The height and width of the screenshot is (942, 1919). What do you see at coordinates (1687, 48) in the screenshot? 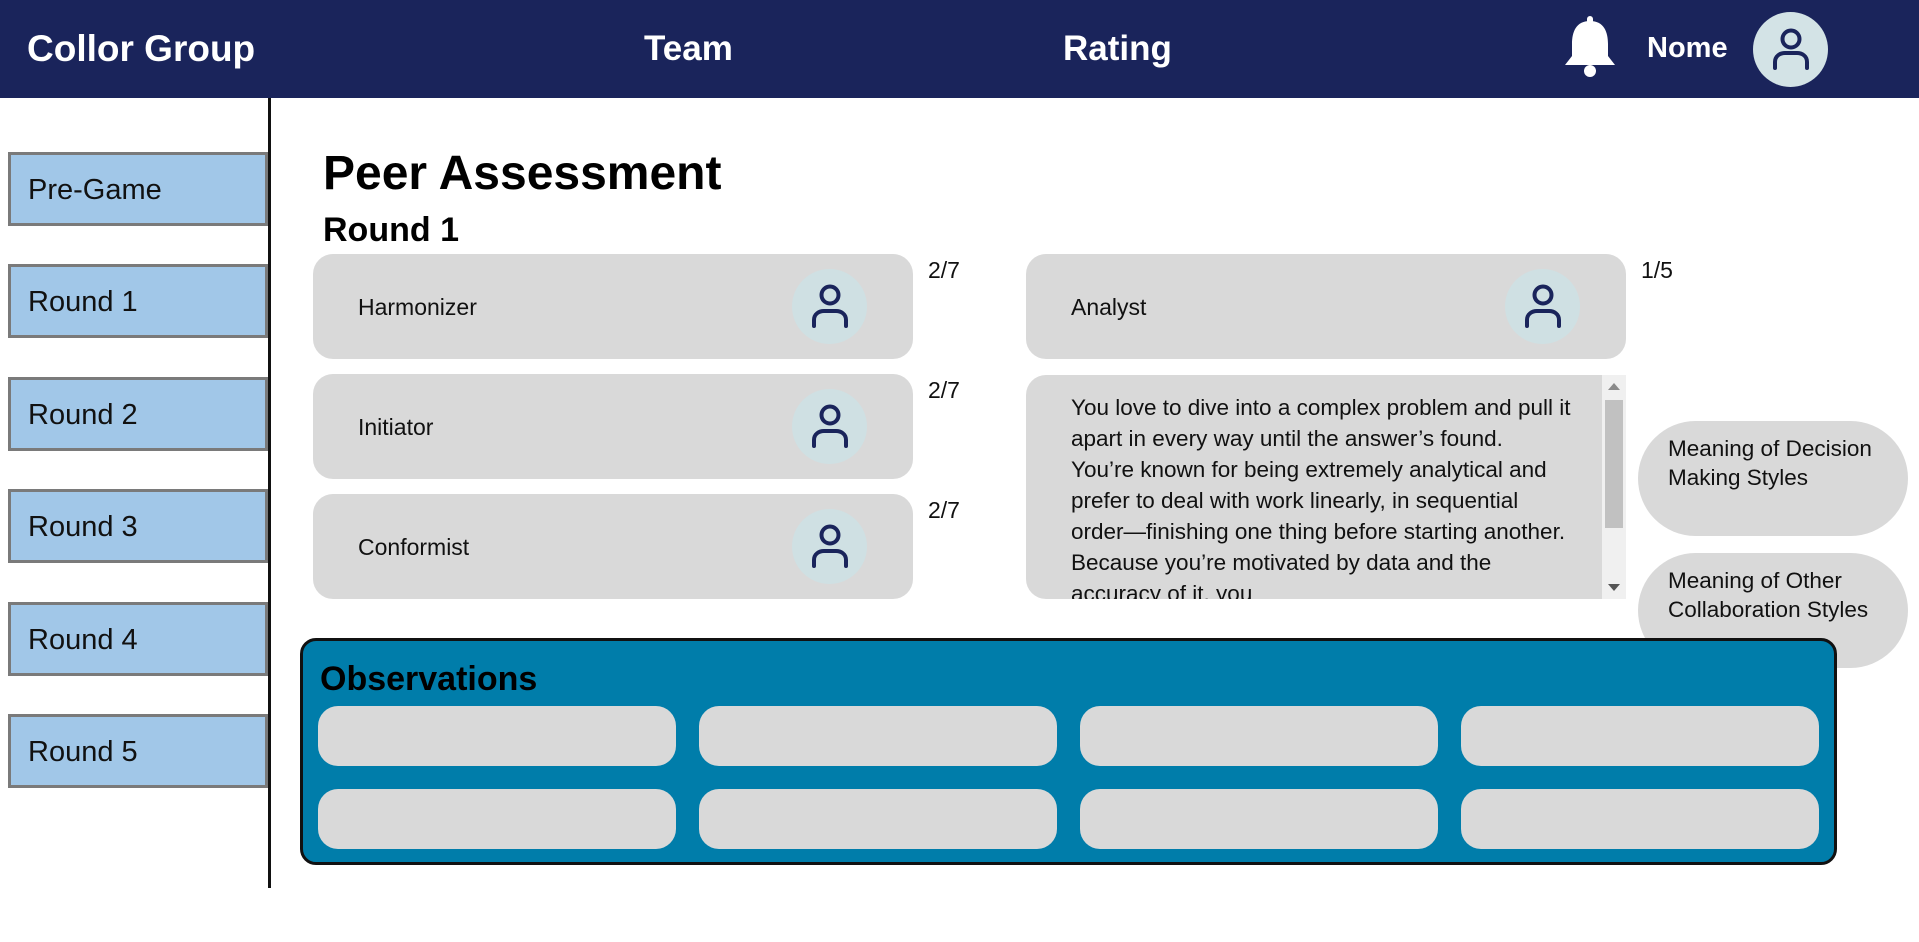
I see `user-name: Nome` at bounding box center [1687, 48].